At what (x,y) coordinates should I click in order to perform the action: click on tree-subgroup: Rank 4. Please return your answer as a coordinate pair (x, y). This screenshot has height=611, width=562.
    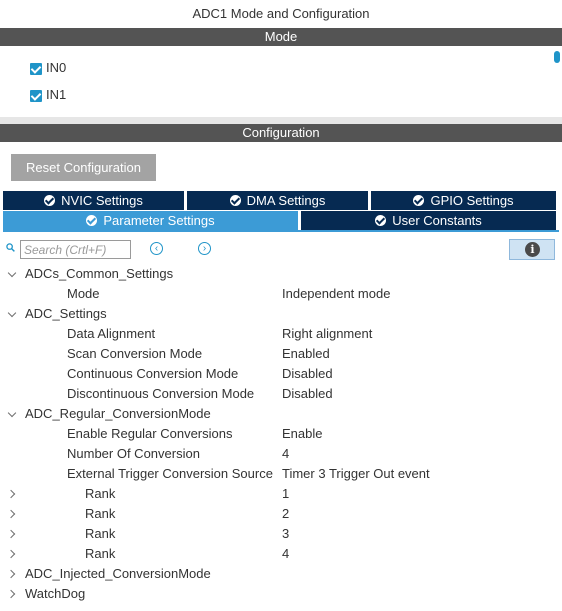
    Looking at the image, I should click on (281, 554).